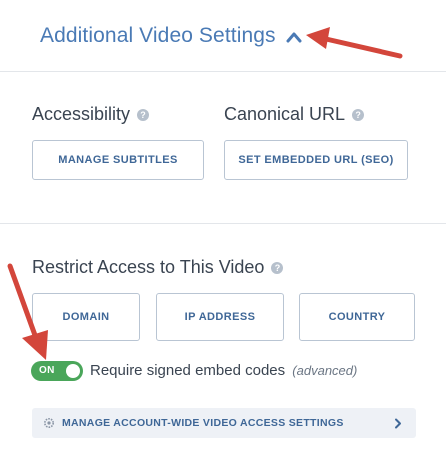 The image size is (446, 456). Describe the element at coordinates (148, 267) in the screenshot. I see `restrict-access-label: Restrict Access to This Video` at that location.